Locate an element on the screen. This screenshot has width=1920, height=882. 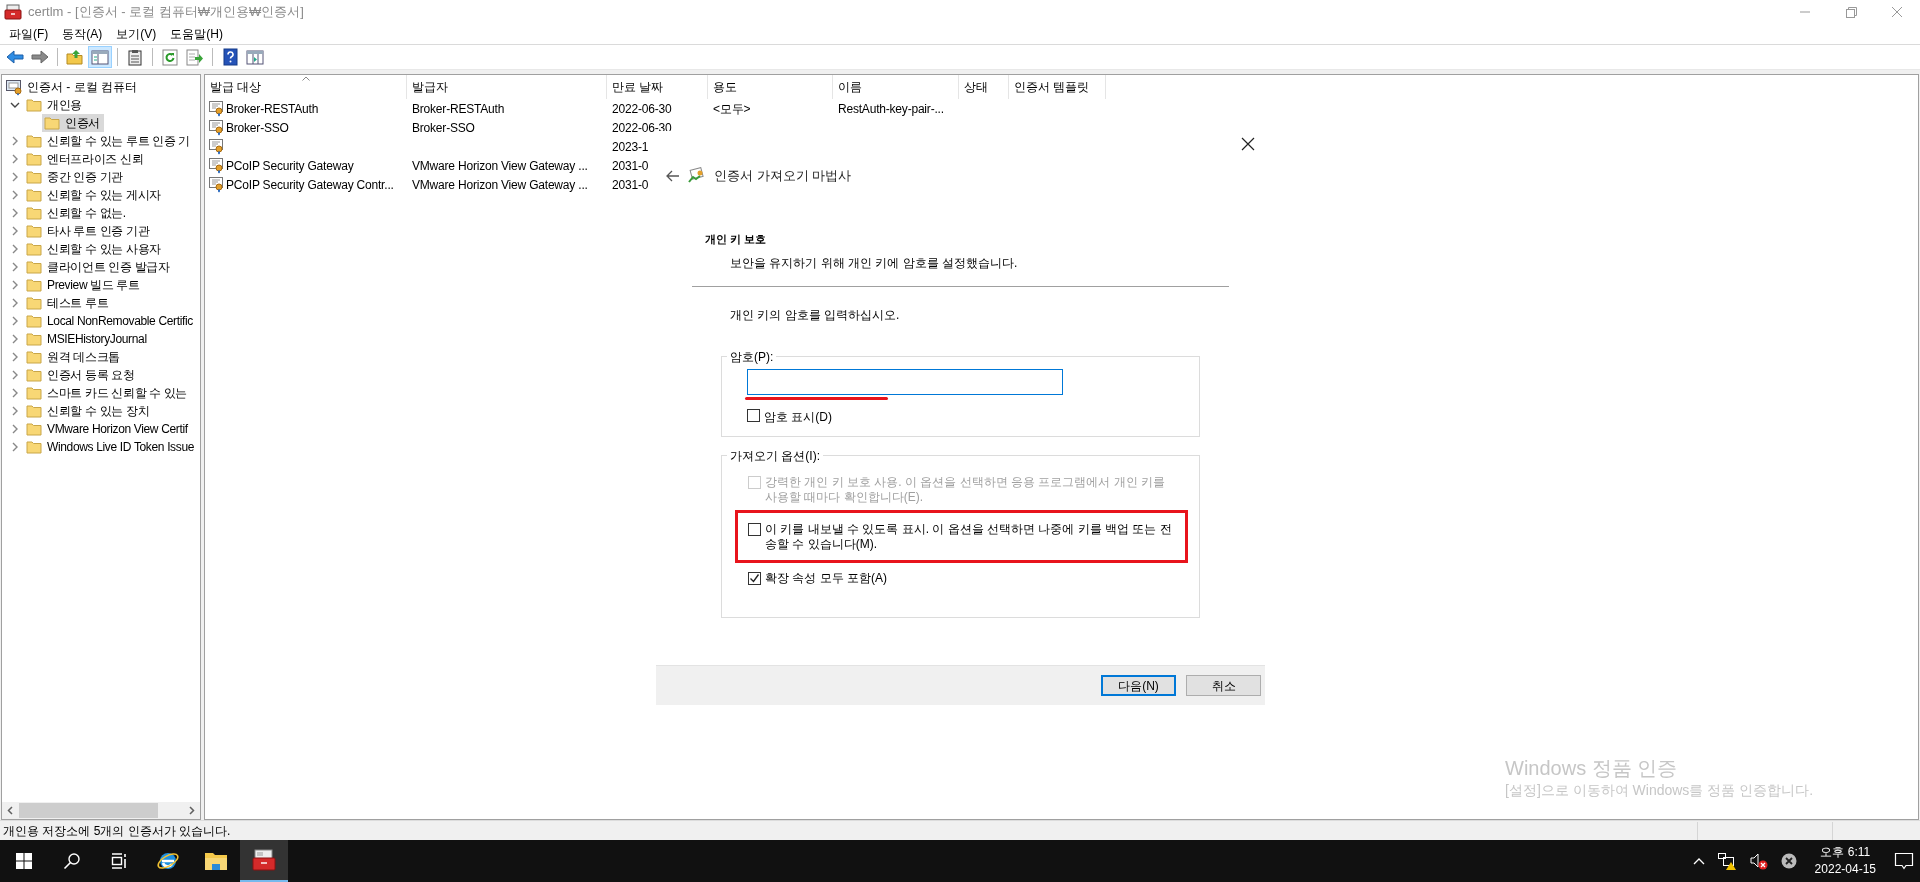
forward-arrow-icon is located at coordinates (40, 57).